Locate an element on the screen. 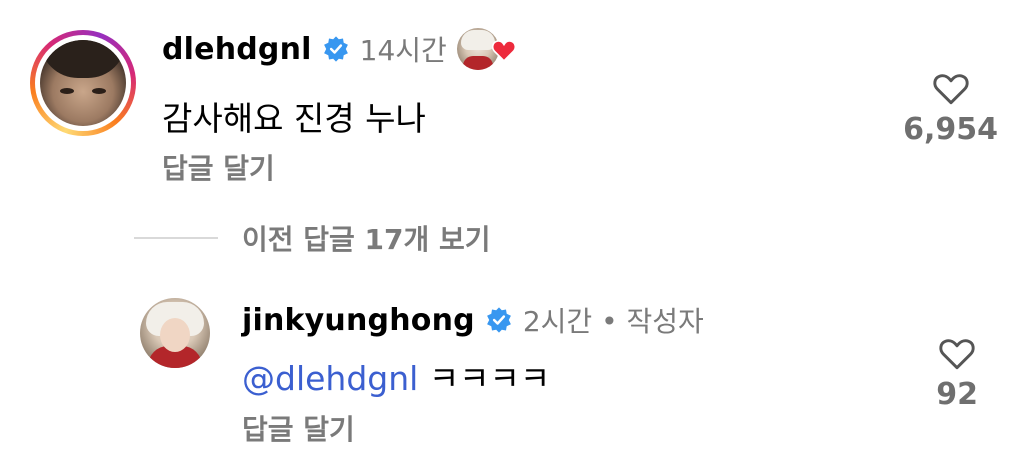  avatar-story-ring is located at coordinates (83, 83).